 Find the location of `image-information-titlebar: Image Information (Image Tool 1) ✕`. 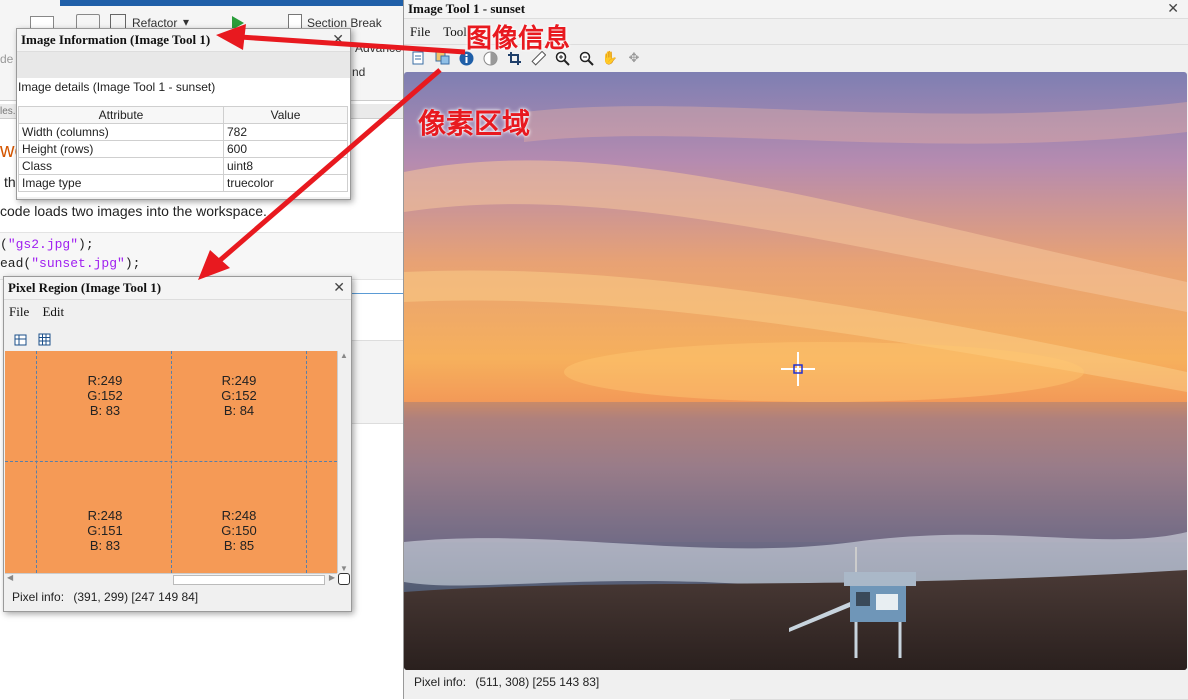

image-information-titlebar: Image Information (Image Tool 1) ✕ is located at coordinates (183, 40).